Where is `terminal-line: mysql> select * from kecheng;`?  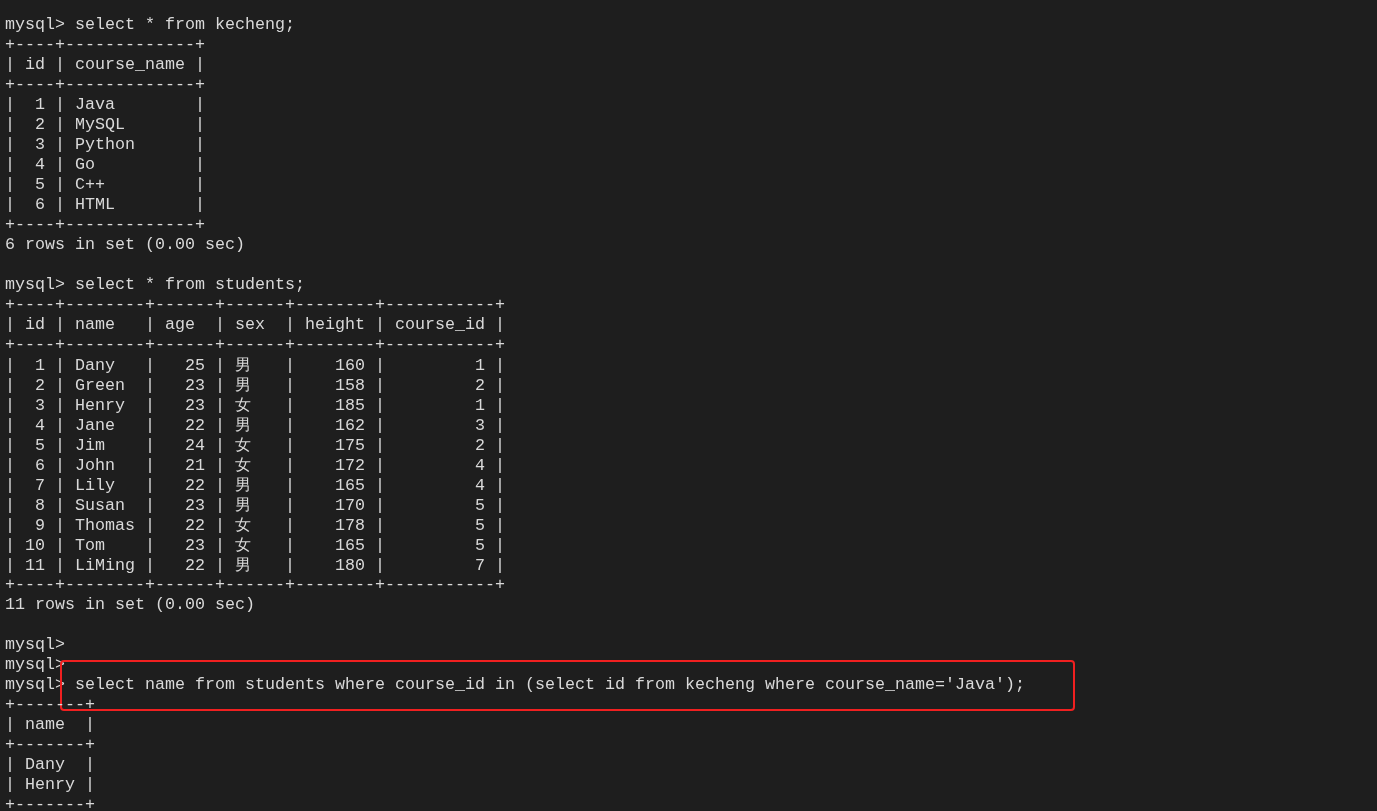 terminal-line: mysql> select * from kecheng; is located at coordinates (150, 24).